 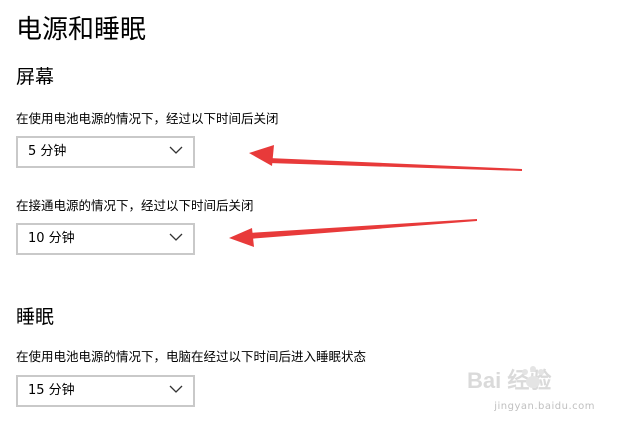 I want to click on screen-plugged-label: 在接通电源的情况下，经过以下时间后关闭, so click(x=135, y=205).